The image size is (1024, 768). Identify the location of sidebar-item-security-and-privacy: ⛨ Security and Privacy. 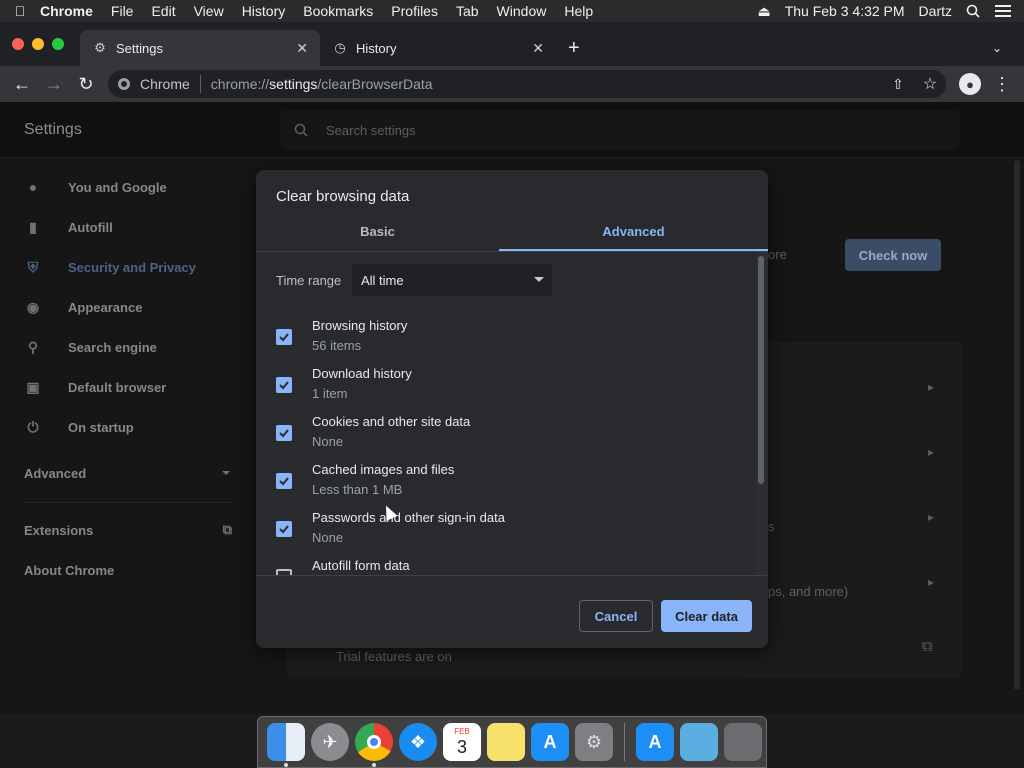
(110, 267).